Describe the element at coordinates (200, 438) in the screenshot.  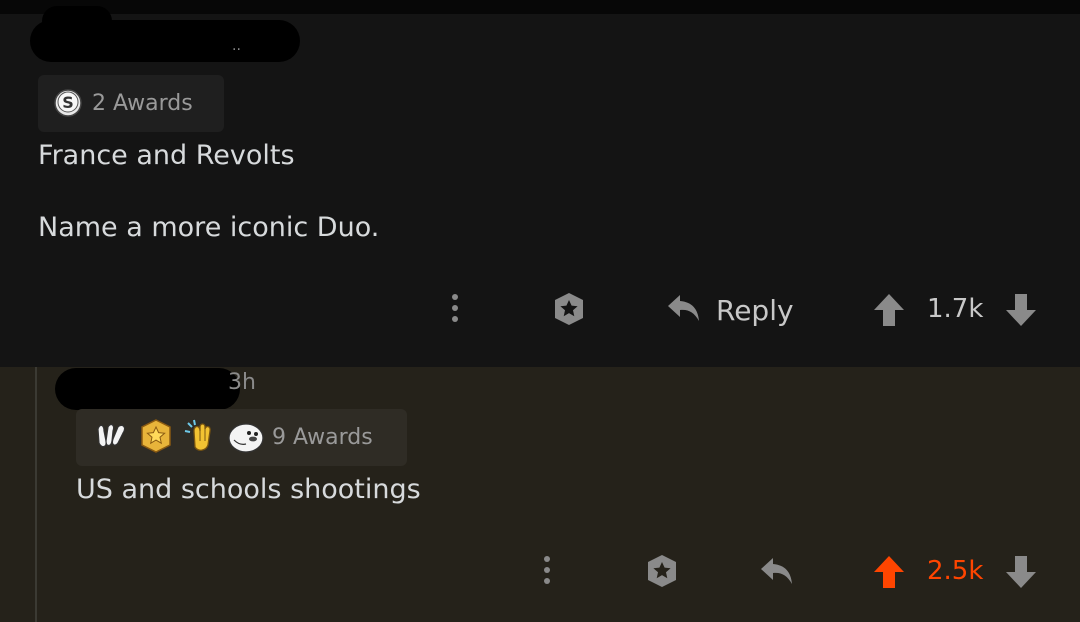
I see `clap-award-icon` at that location.